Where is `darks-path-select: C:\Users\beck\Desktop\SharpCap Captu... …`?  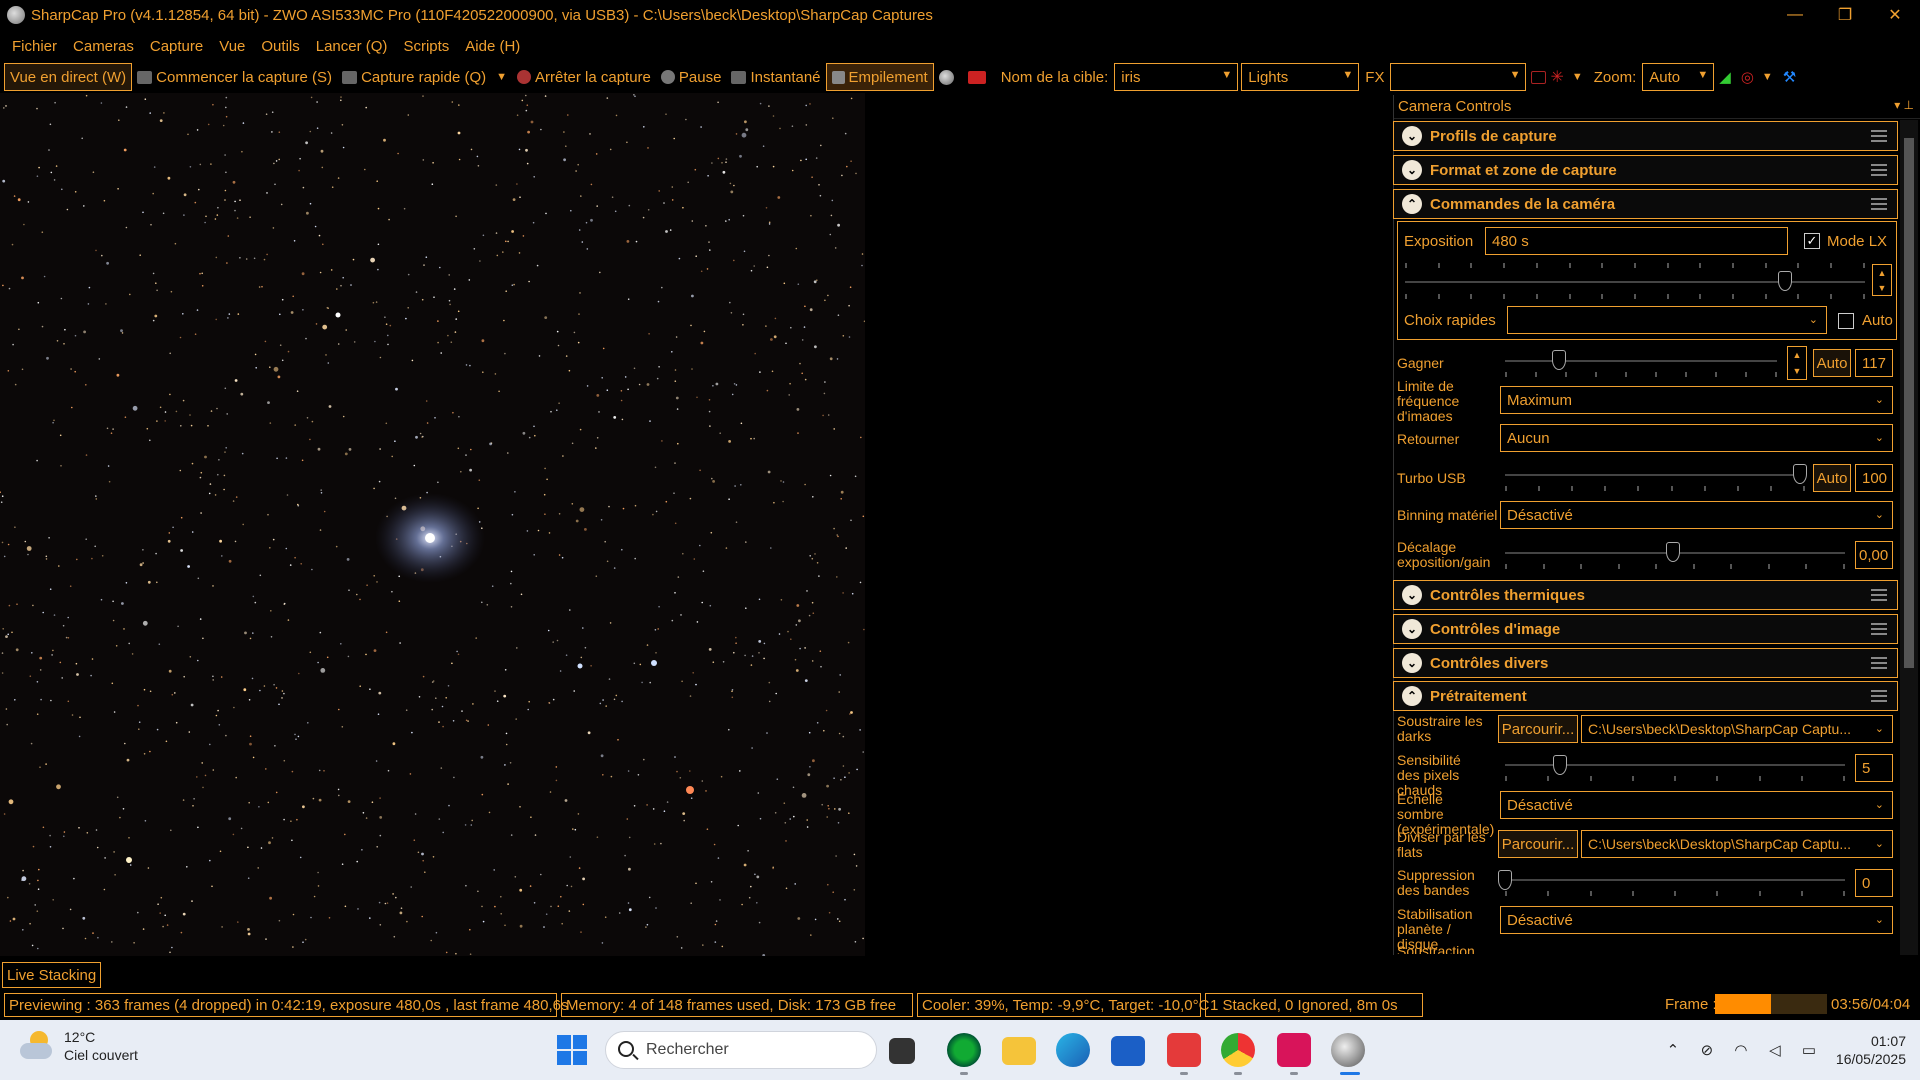
darks-path-select: C:\Users\beck\Desktop\SharpCap Captu... … is located at coordinates (1737, 729).